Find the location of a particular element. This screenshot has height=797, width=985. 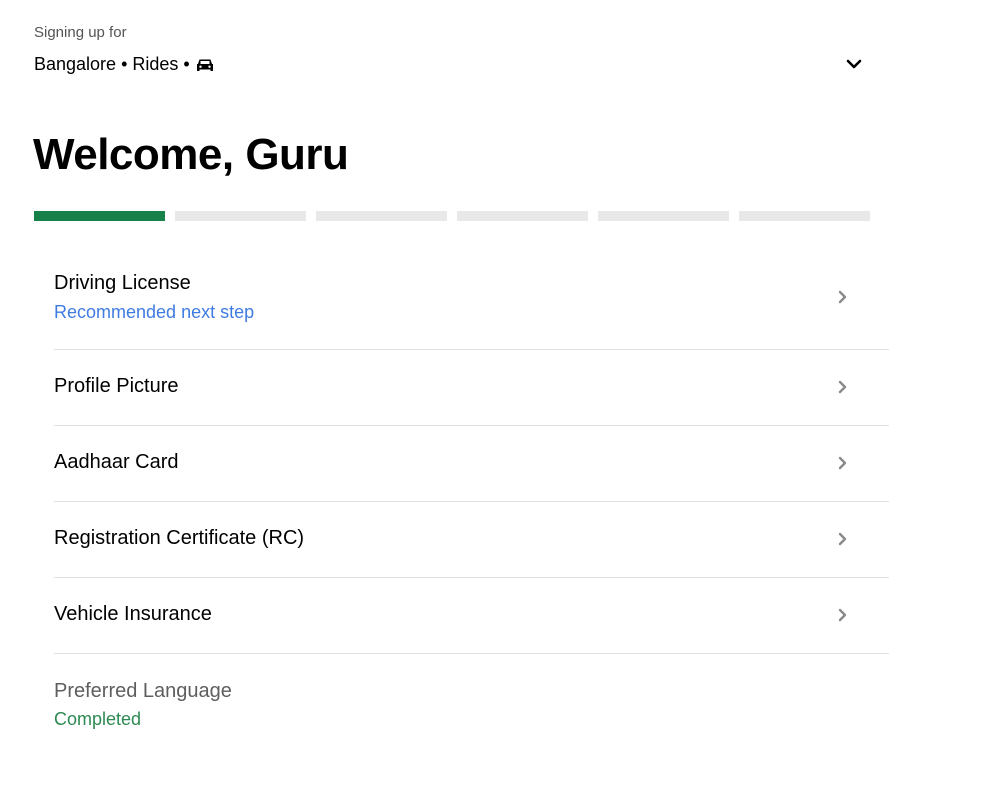

step-preferred-language: Preferred Language Completed is located at coordinates (471, 699).